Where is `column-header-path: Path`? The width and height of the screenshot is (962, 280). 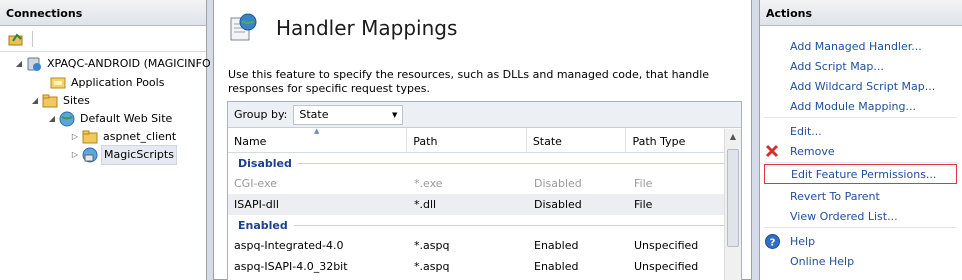 column-header-path: Path is located at coordinates (467, 140).